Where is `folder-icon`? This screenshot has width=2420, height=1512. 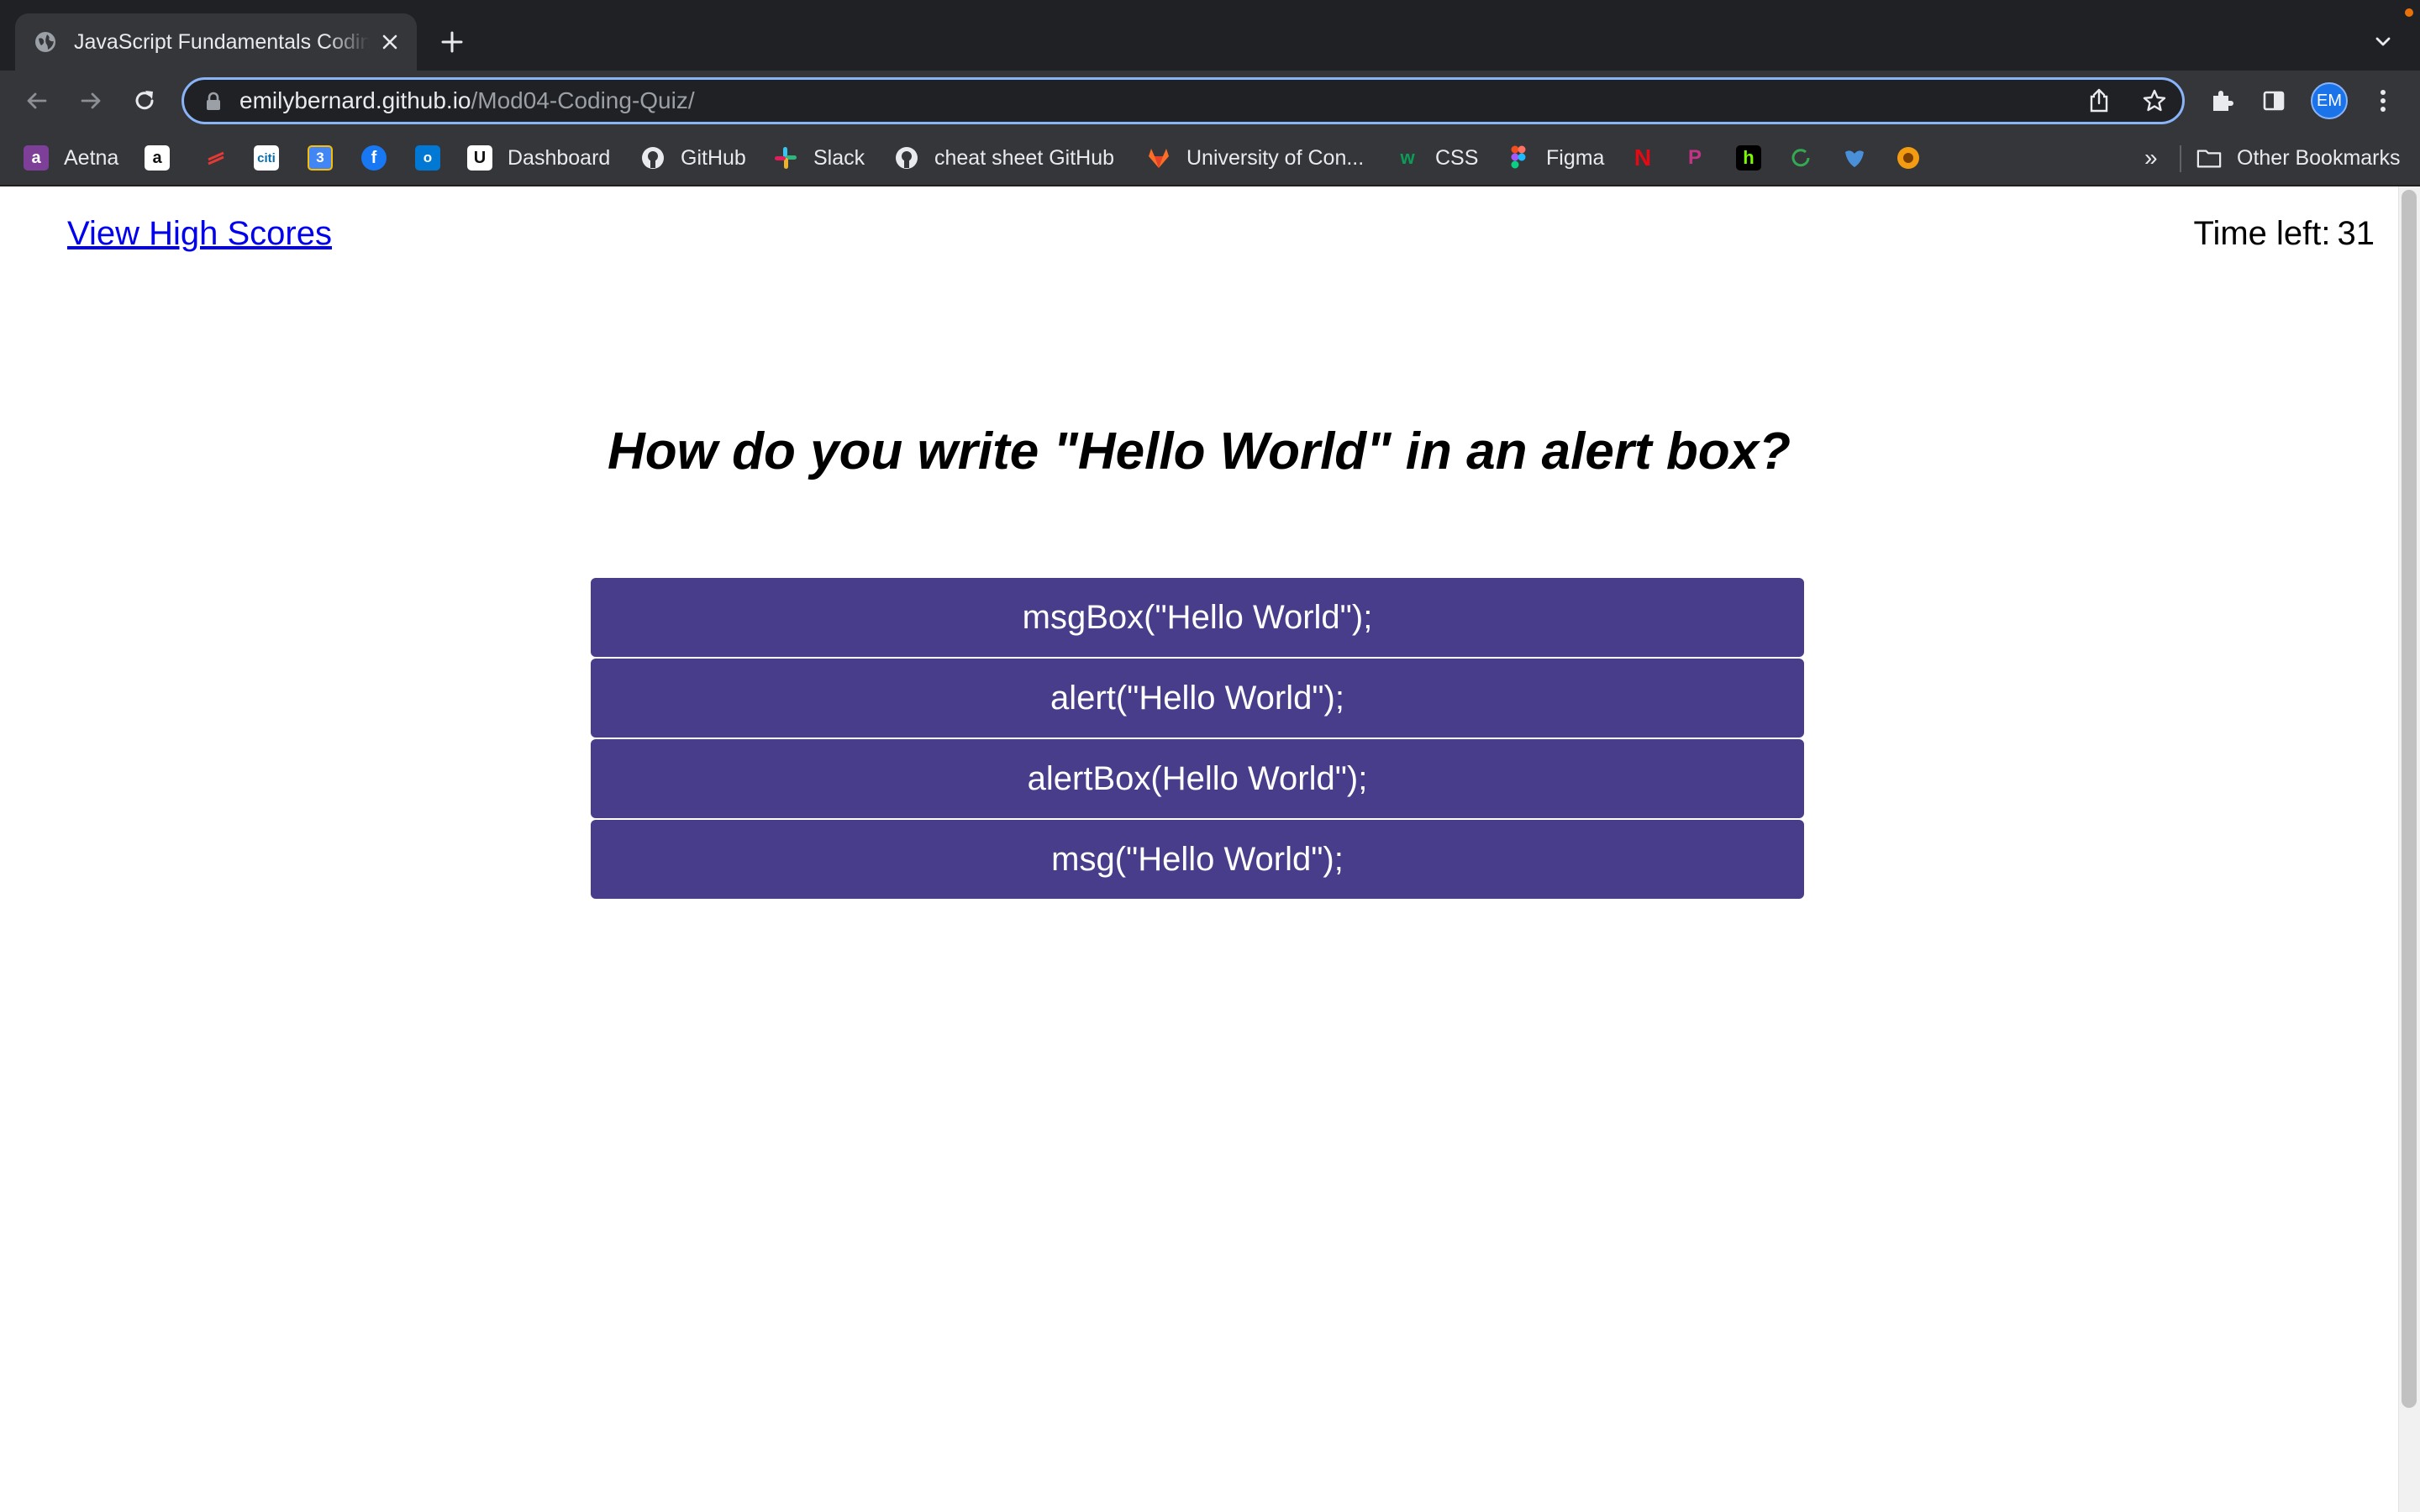 folder-icon is located at coordinates (2209, 158).